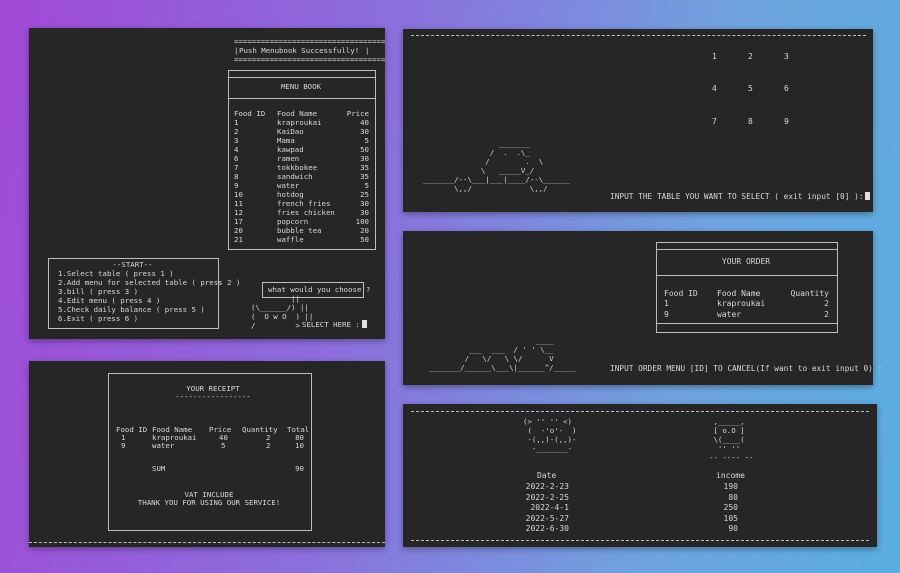 The width and height of the screenshot is (900, 573). Describe the element at coordinates (714, 121) in the screenshot. I see `table-number-7: 7` at that location.